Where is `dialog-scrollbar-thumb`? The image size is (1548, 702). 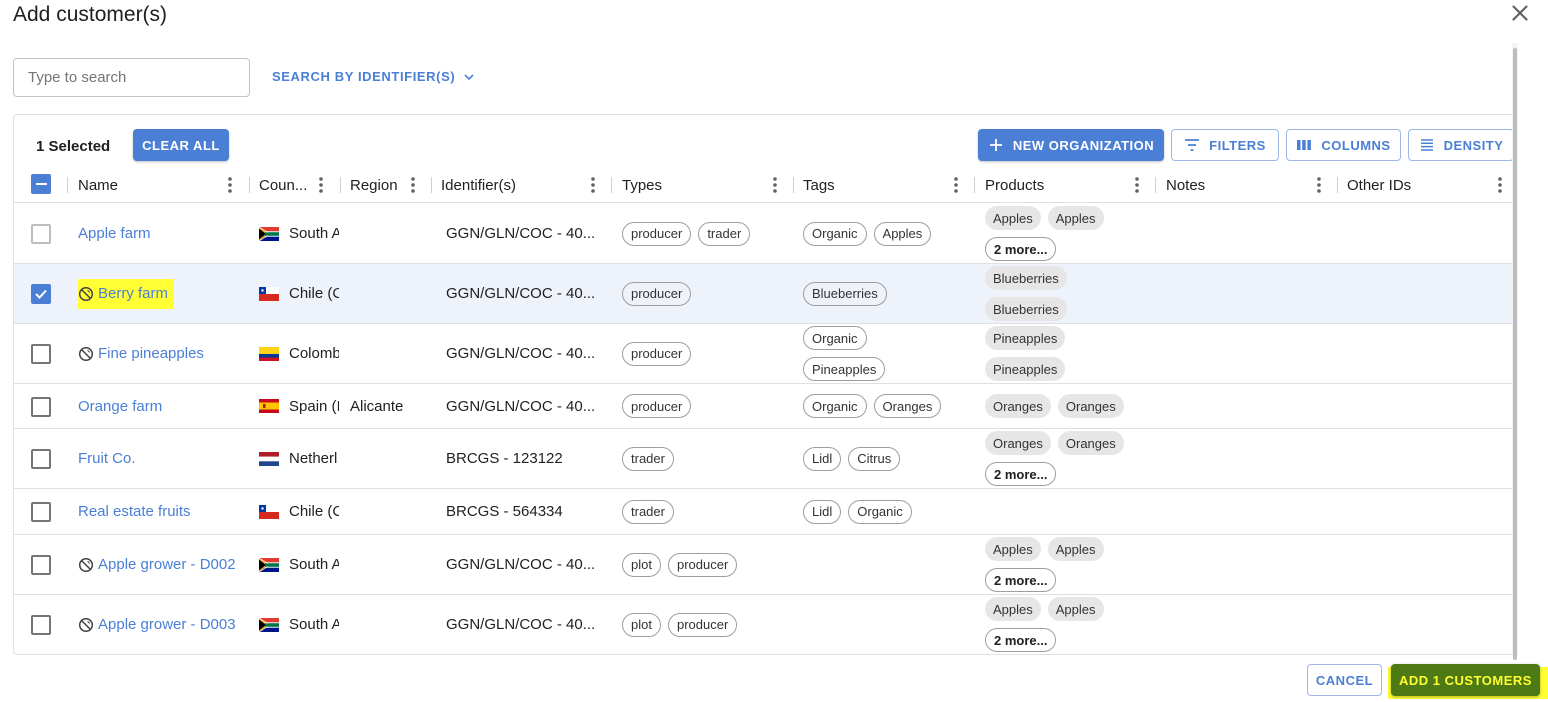
dialog-scrollbar-thumb is located at coordinates (1515, 354).